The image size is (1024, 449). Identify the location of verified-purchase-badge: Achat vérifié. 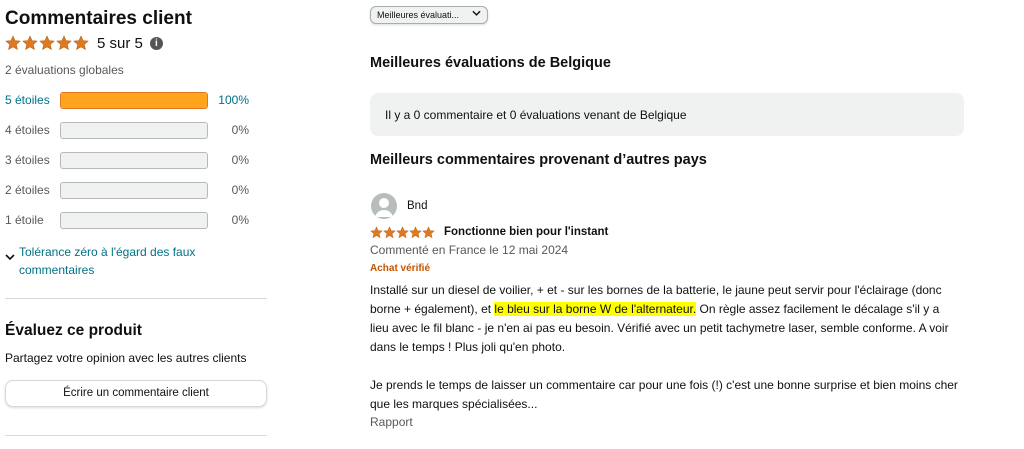
(400, 268).